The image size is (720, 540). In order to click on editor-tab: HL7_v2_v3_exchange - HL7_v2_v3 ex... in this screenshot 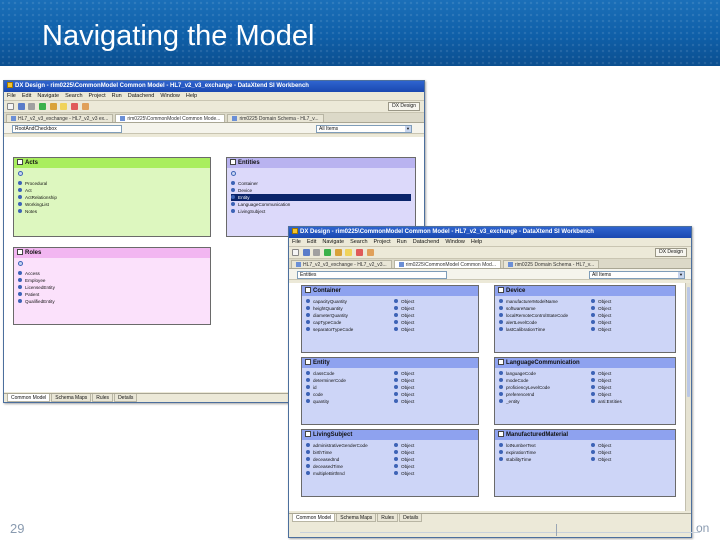, I will do `click(60, 118)`.